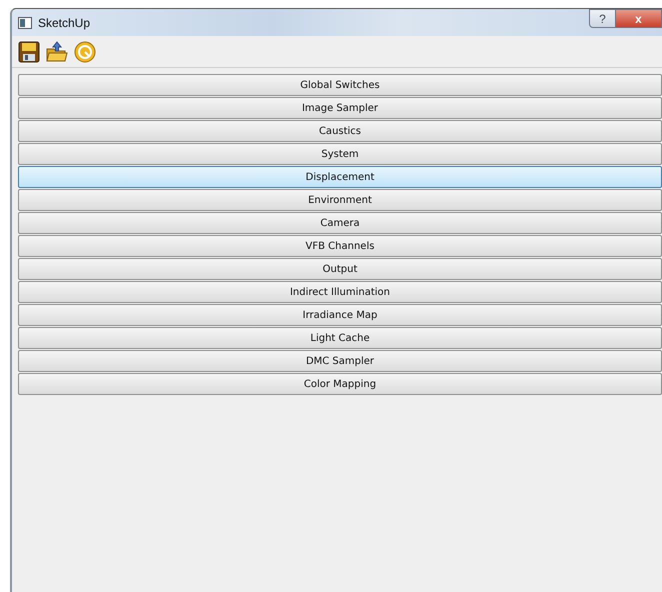  What do you see at coordinates (340, 223) in the screenshot?
I see `section-header: Camera` at bounding box center [340, 223].